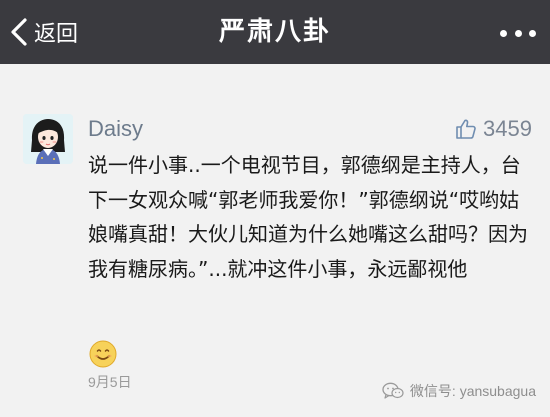  I want to click on like-button: 3459, so click(493, 129).